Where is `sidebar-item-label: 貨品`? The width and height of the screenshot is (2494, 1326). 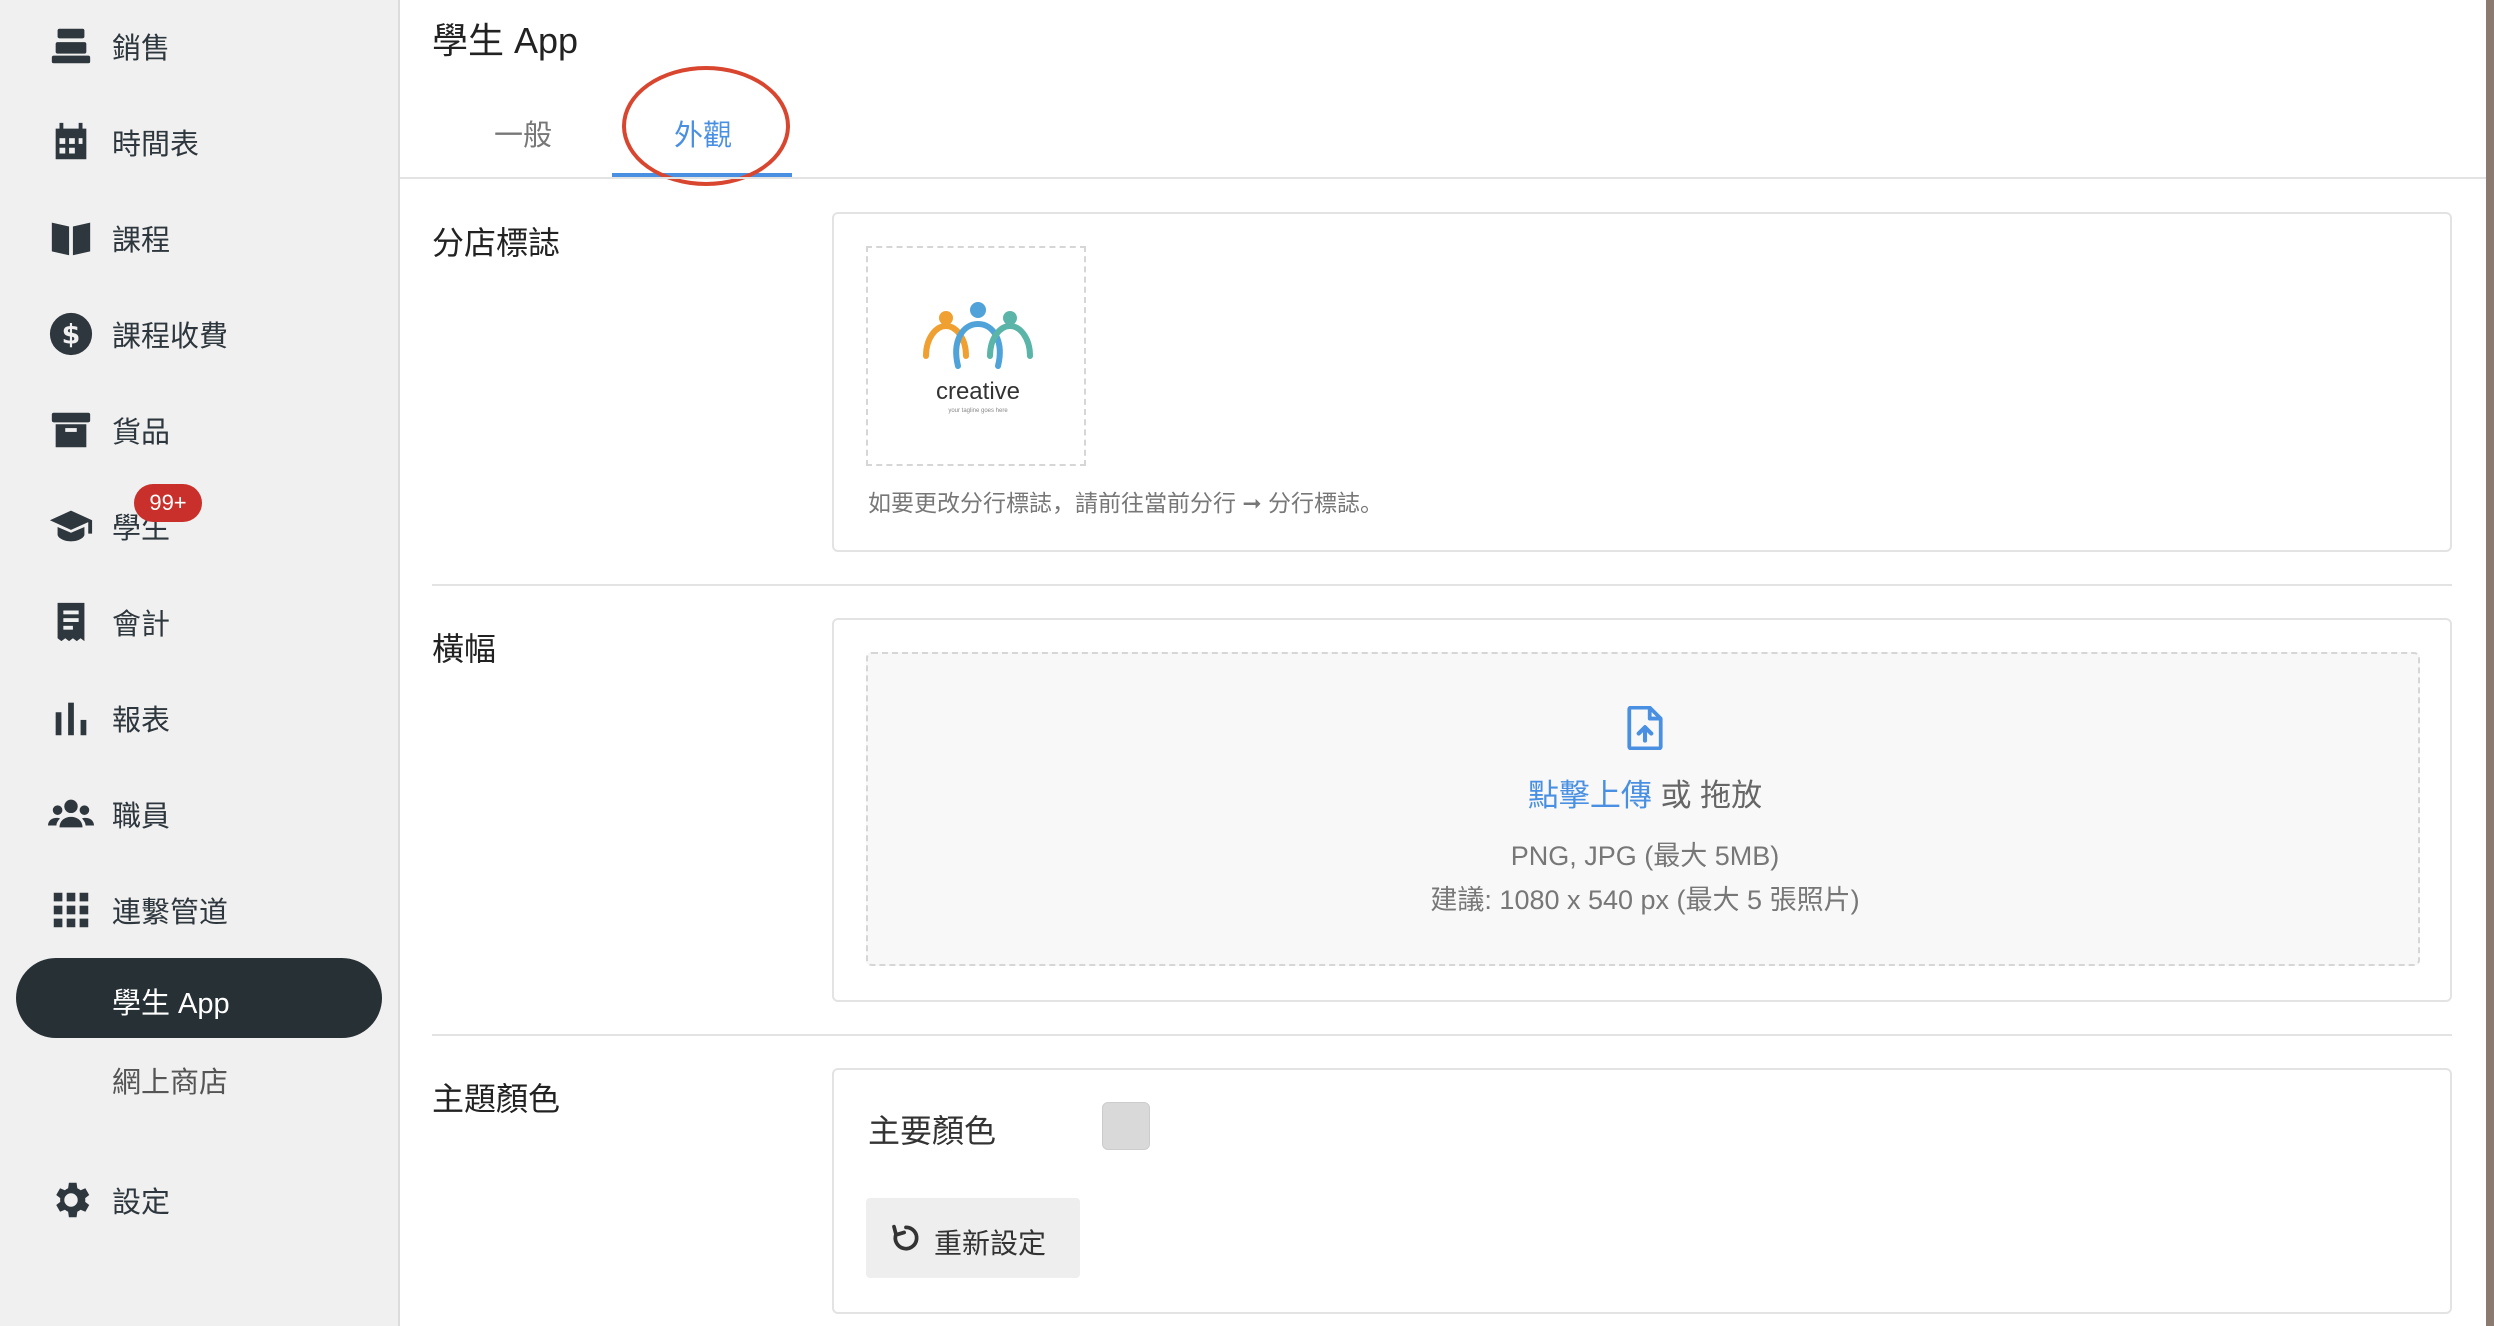 sidebar-item-label: 貨品 is located at coordinates (141, 433).